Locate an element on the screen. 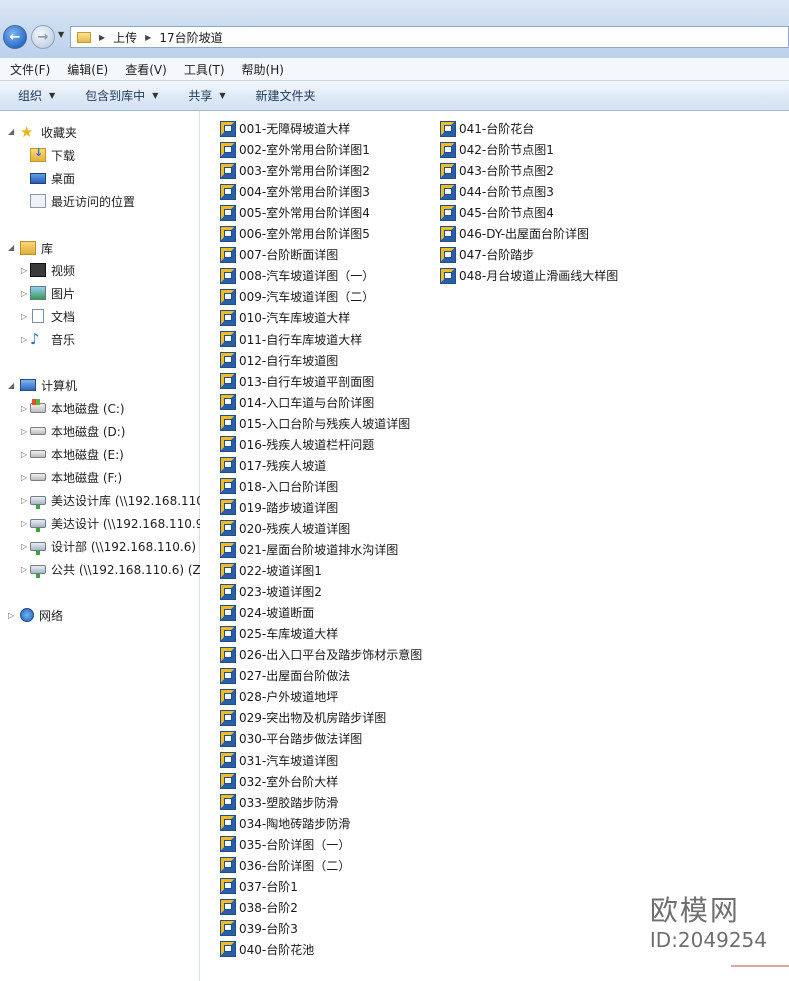 The width and height of the screenshot is (789, 981). file-item: 022-坡道详图1 is located at coordinates (271, 570).